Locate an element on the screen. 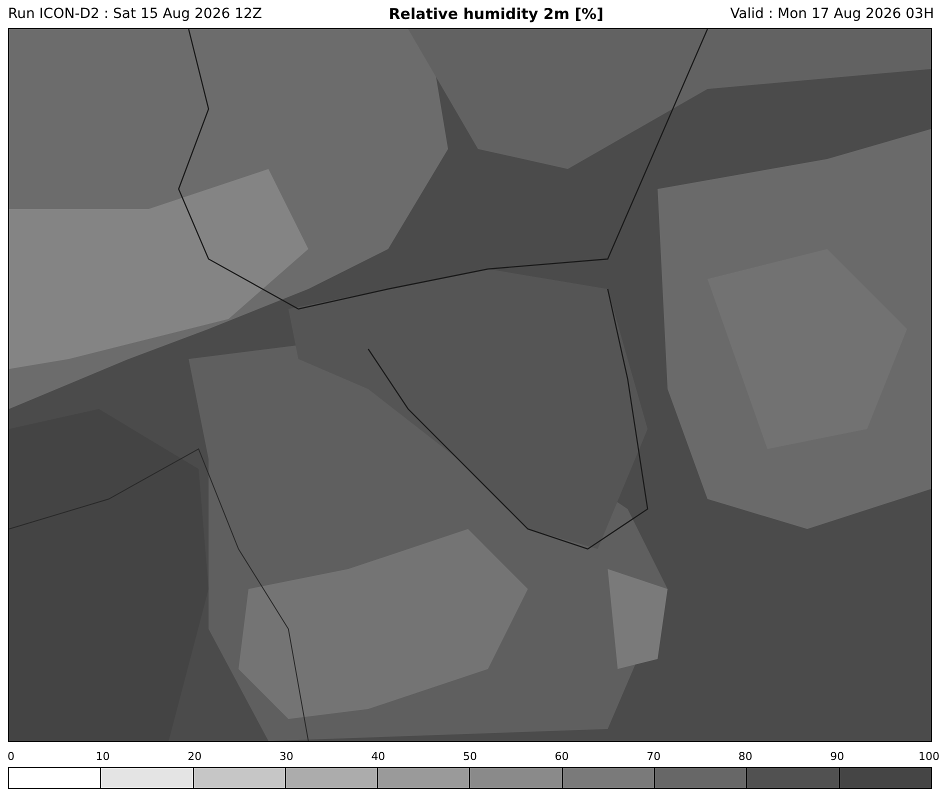  tick-label: 70 is located at coordinates (654, 757).